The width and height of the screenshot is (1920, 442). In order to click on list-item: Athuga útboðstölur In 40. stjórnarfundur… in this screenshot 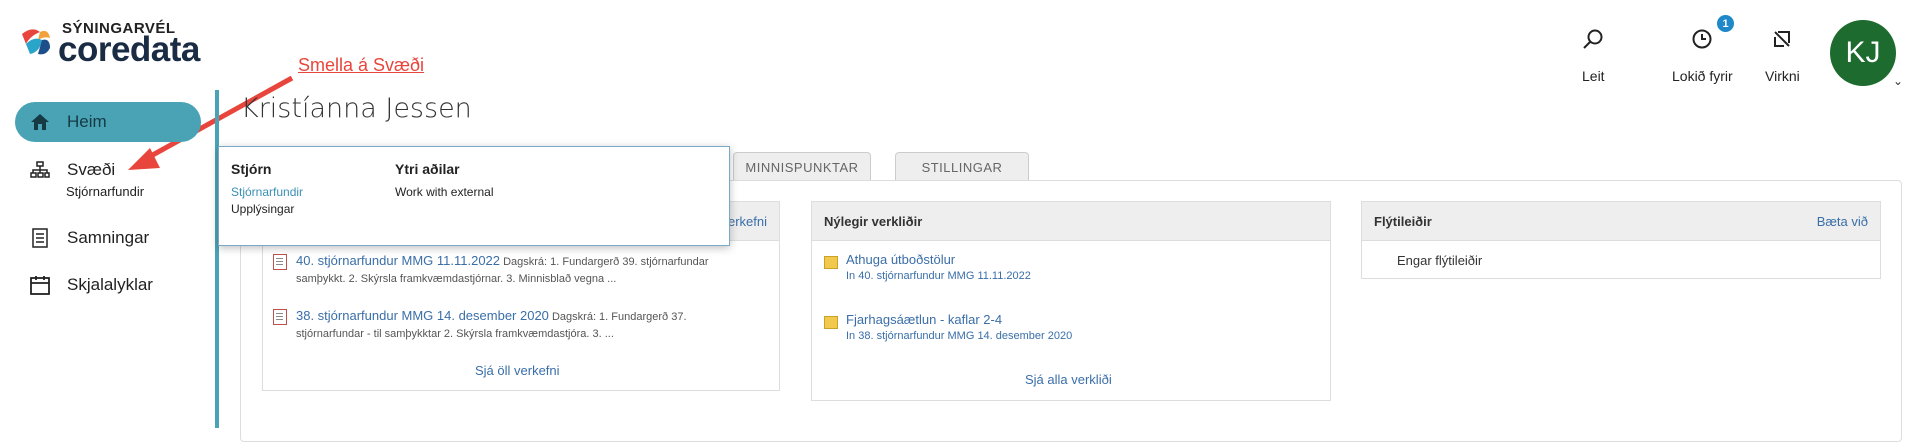, I will do `click(938, 268)`.